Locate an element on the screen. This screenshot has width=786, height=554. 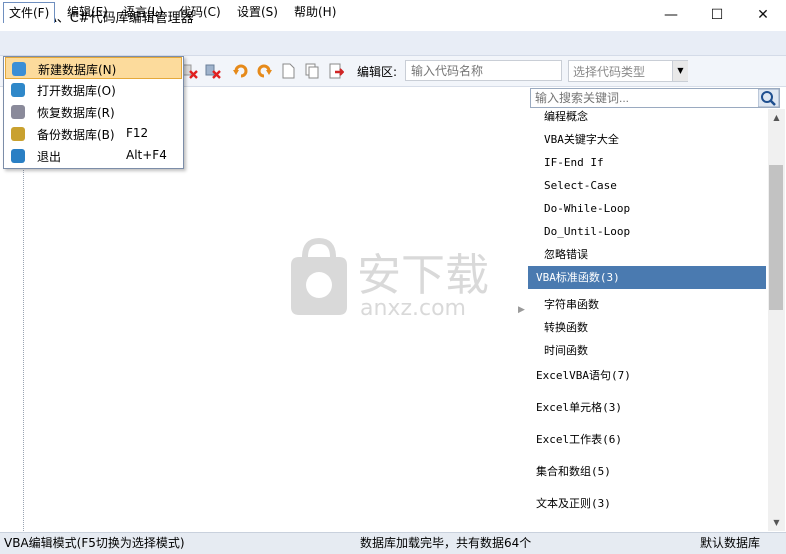
status-mode: VBA编辑模式(F5切换为选择模式) is located at coordinates (94, 543).